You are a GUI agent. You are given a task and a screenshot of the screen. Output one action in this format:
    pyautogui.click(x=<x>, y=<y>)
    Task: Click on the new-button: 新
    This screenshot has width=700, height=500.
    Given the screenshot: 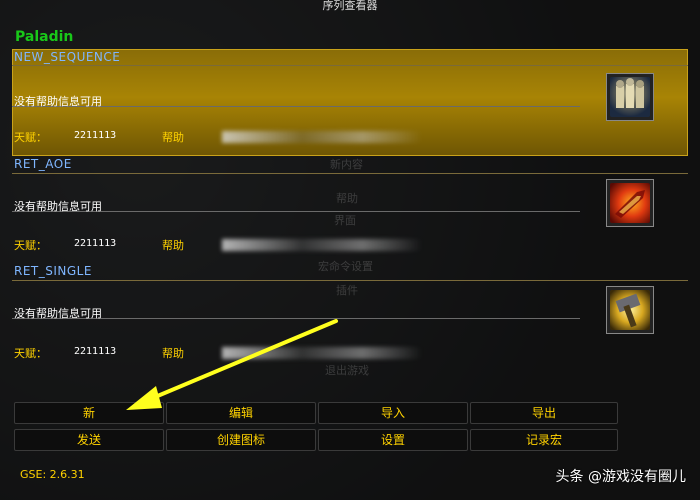 What is the action you would take?
    pyautogui.click(x=89, y=413)
    